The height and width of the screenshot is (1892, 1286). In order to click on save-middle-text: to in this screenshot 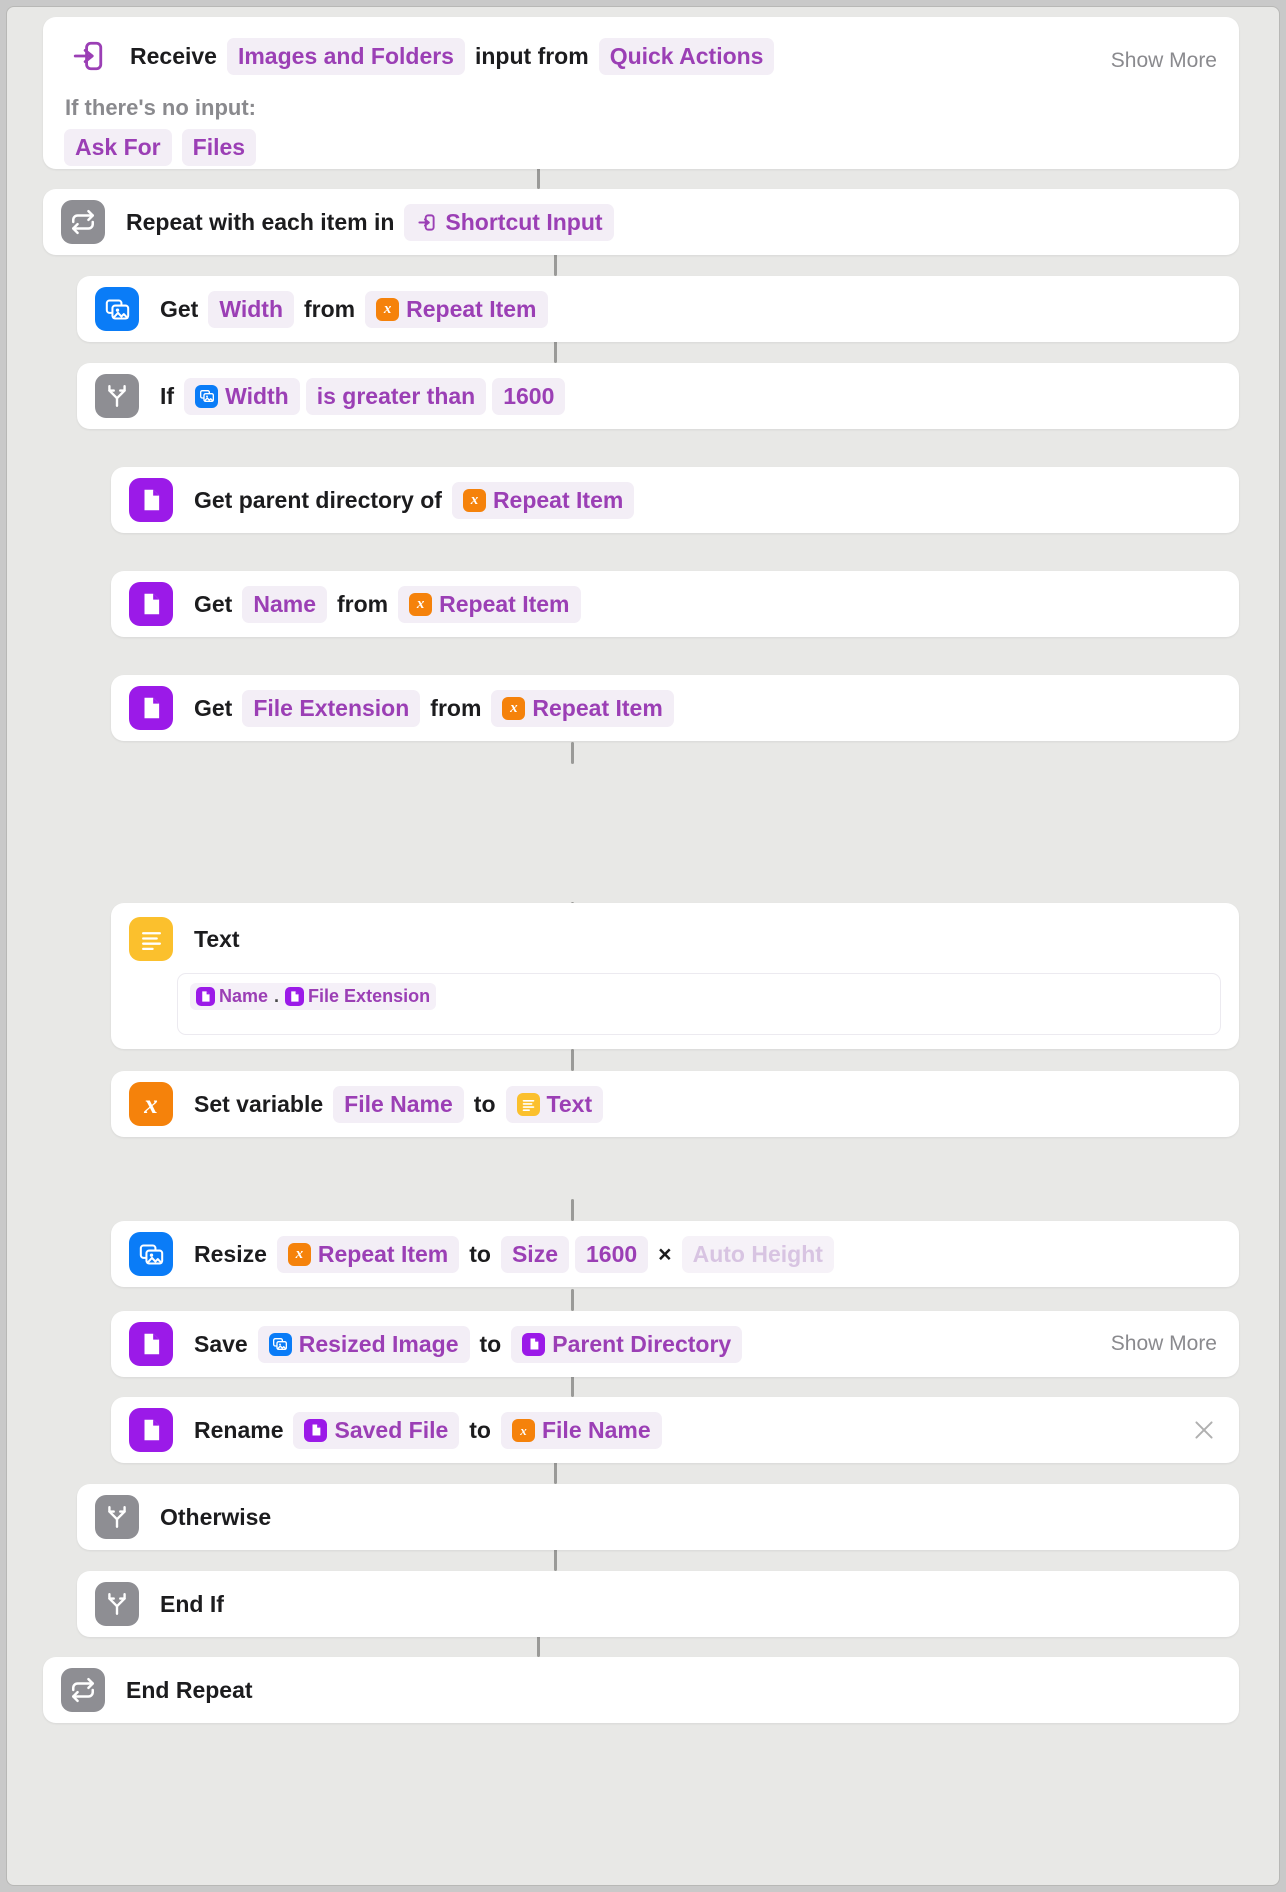, I will do `click(490, 1343)`.